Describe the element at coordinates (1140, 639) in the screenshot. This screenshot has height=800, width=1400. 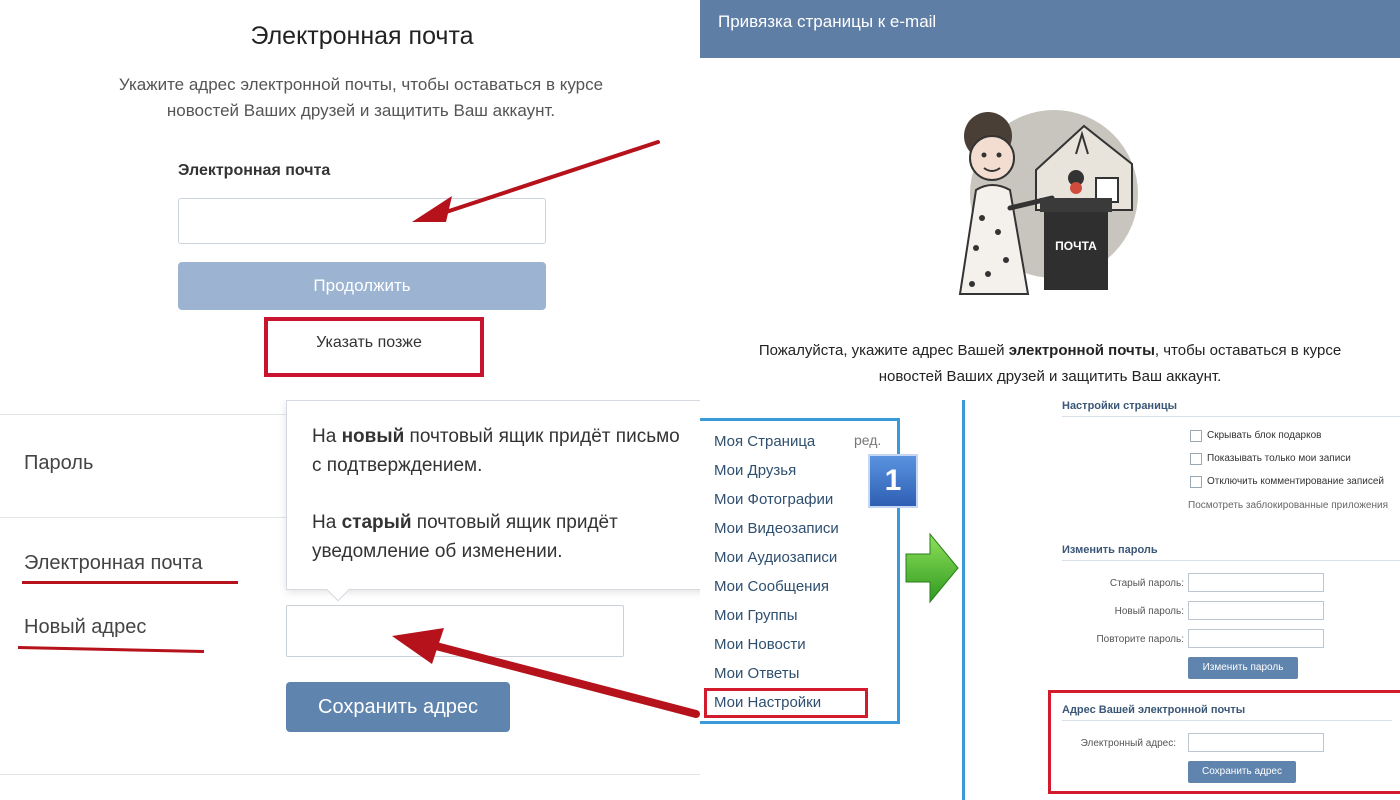
I see `repeat-password-label: Повторите пароль:` at that location.